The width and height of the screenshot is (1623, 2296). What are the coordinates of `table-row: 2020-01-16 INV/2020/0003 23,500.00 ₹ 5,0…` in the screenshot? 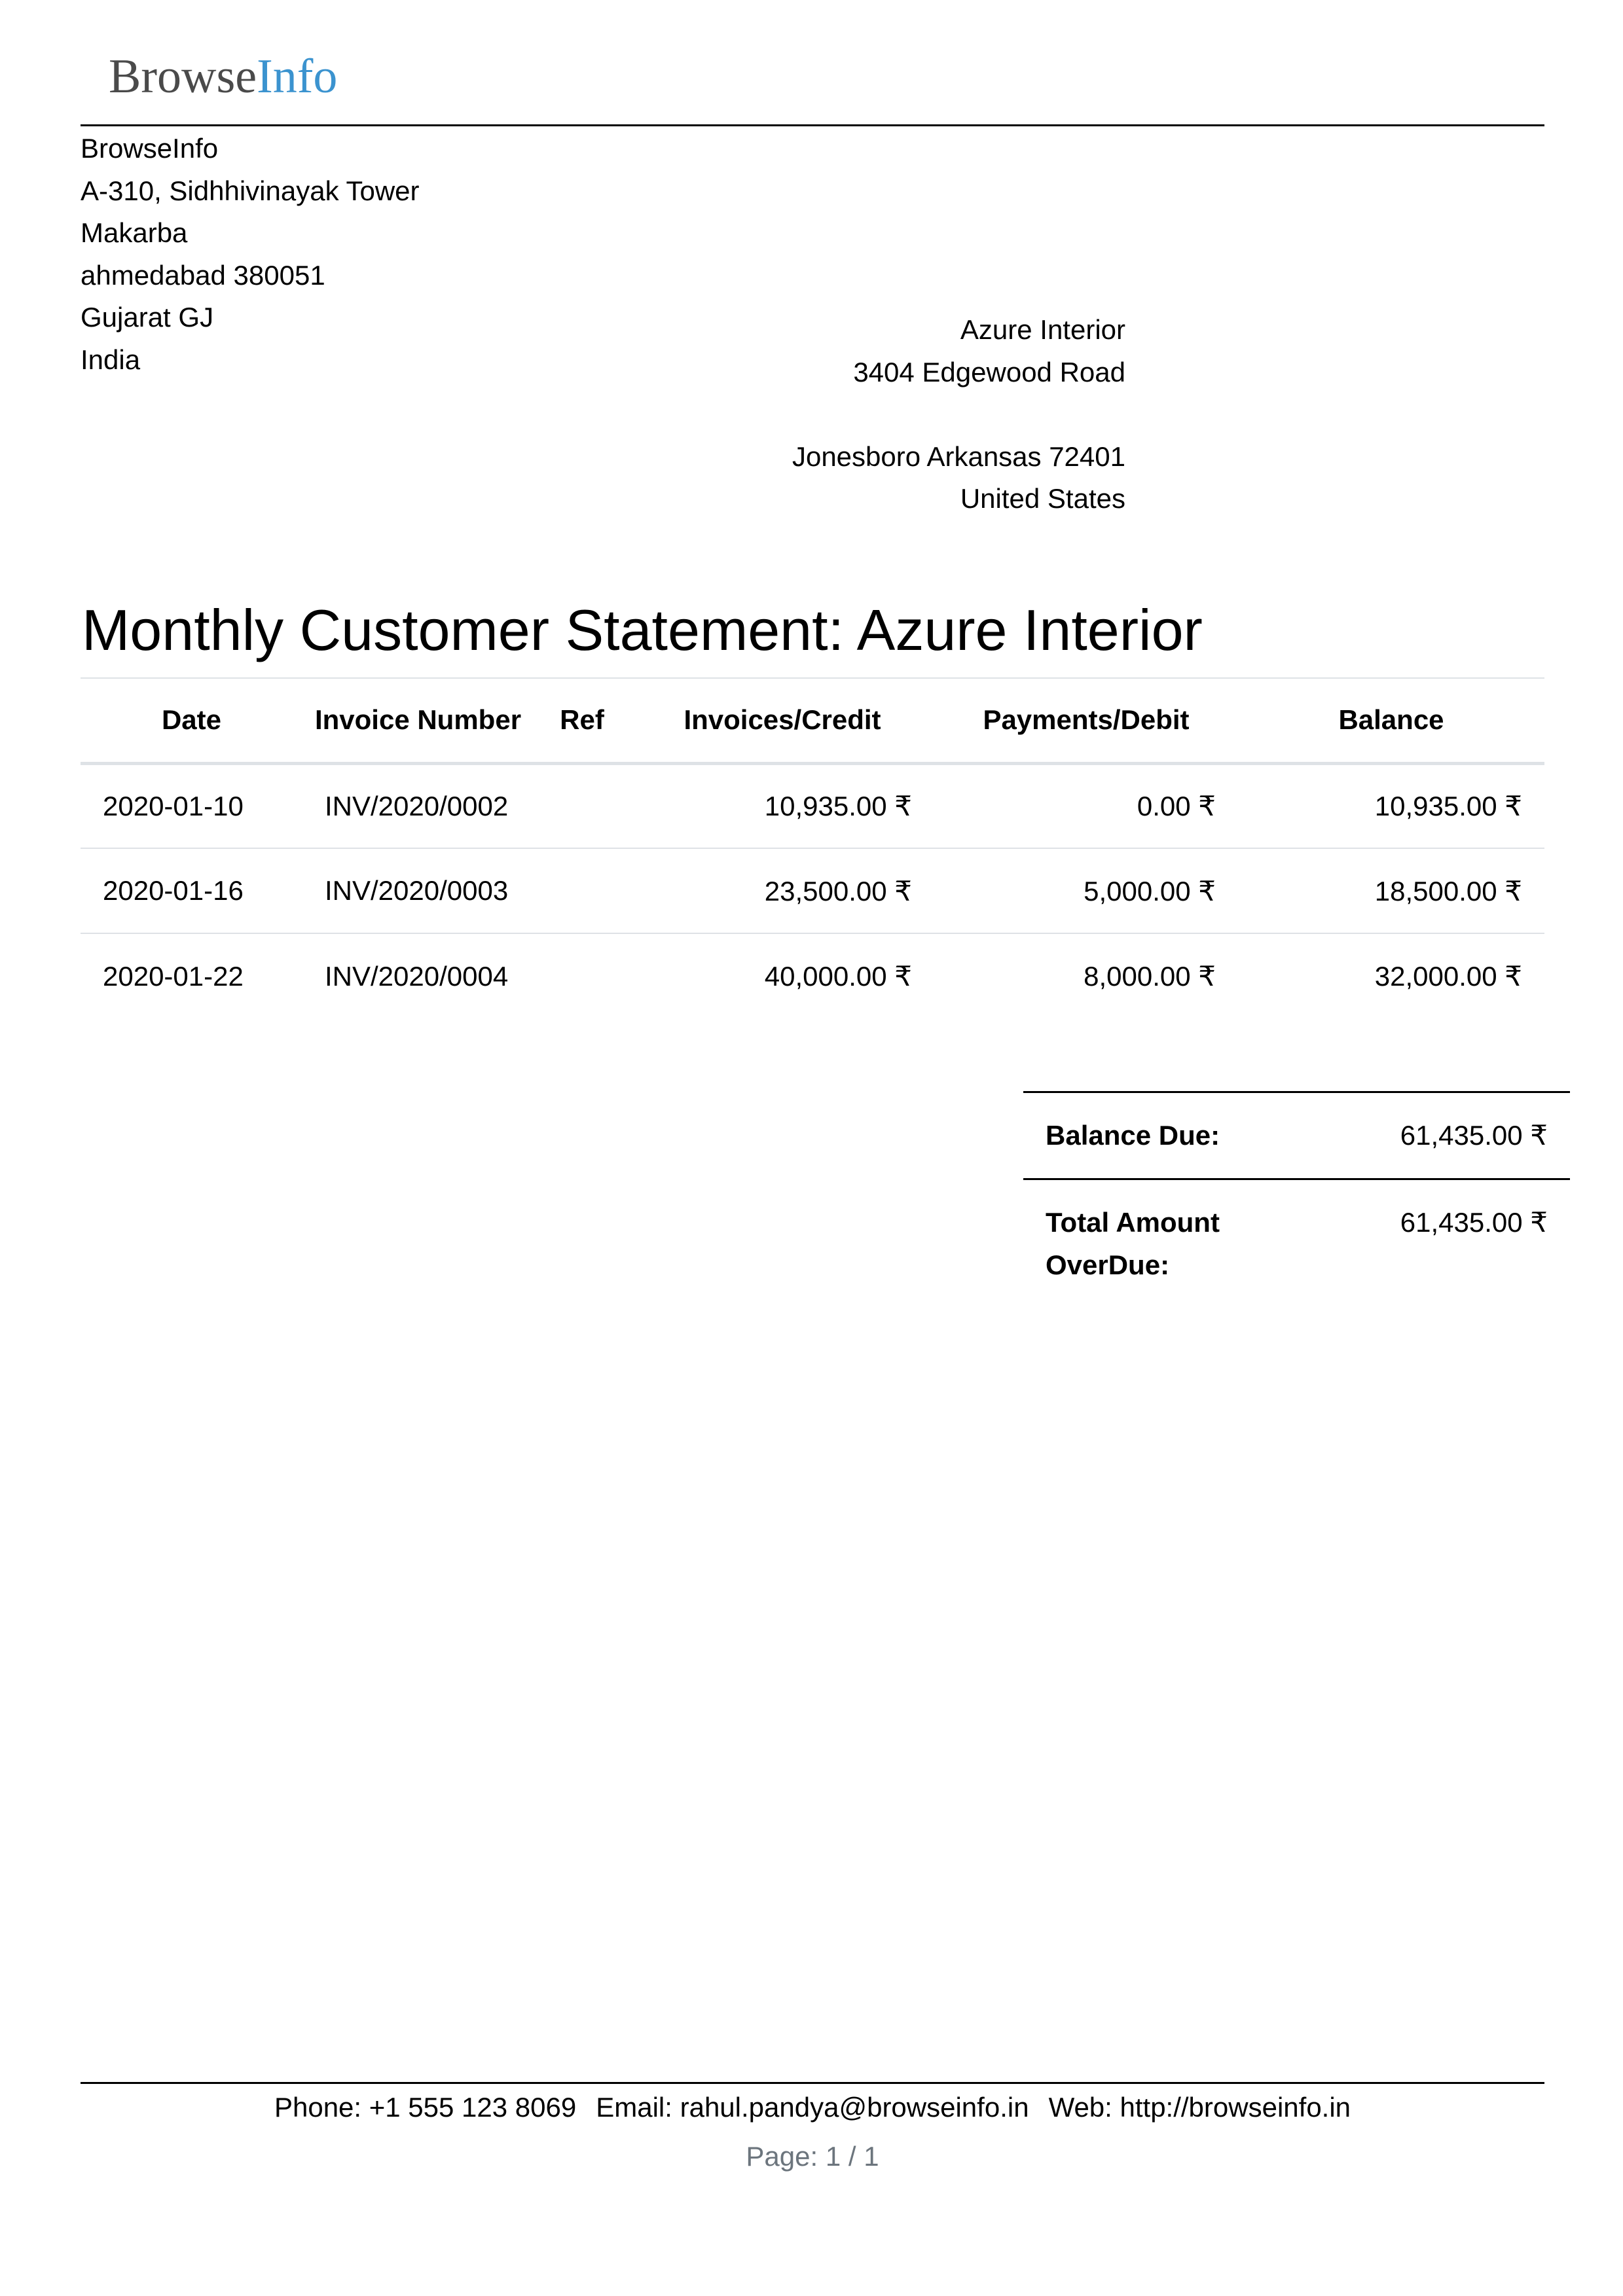 It's located at (812, 890).